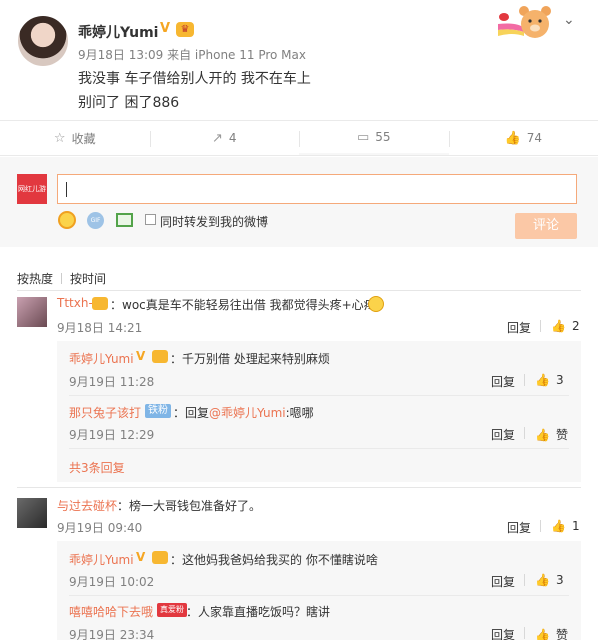 The image size is (598, 640). What do you see at coordinates (546, 226) in the screenshot?
I see `submit-comment-button: 评论` at bounding box center [546, 226].